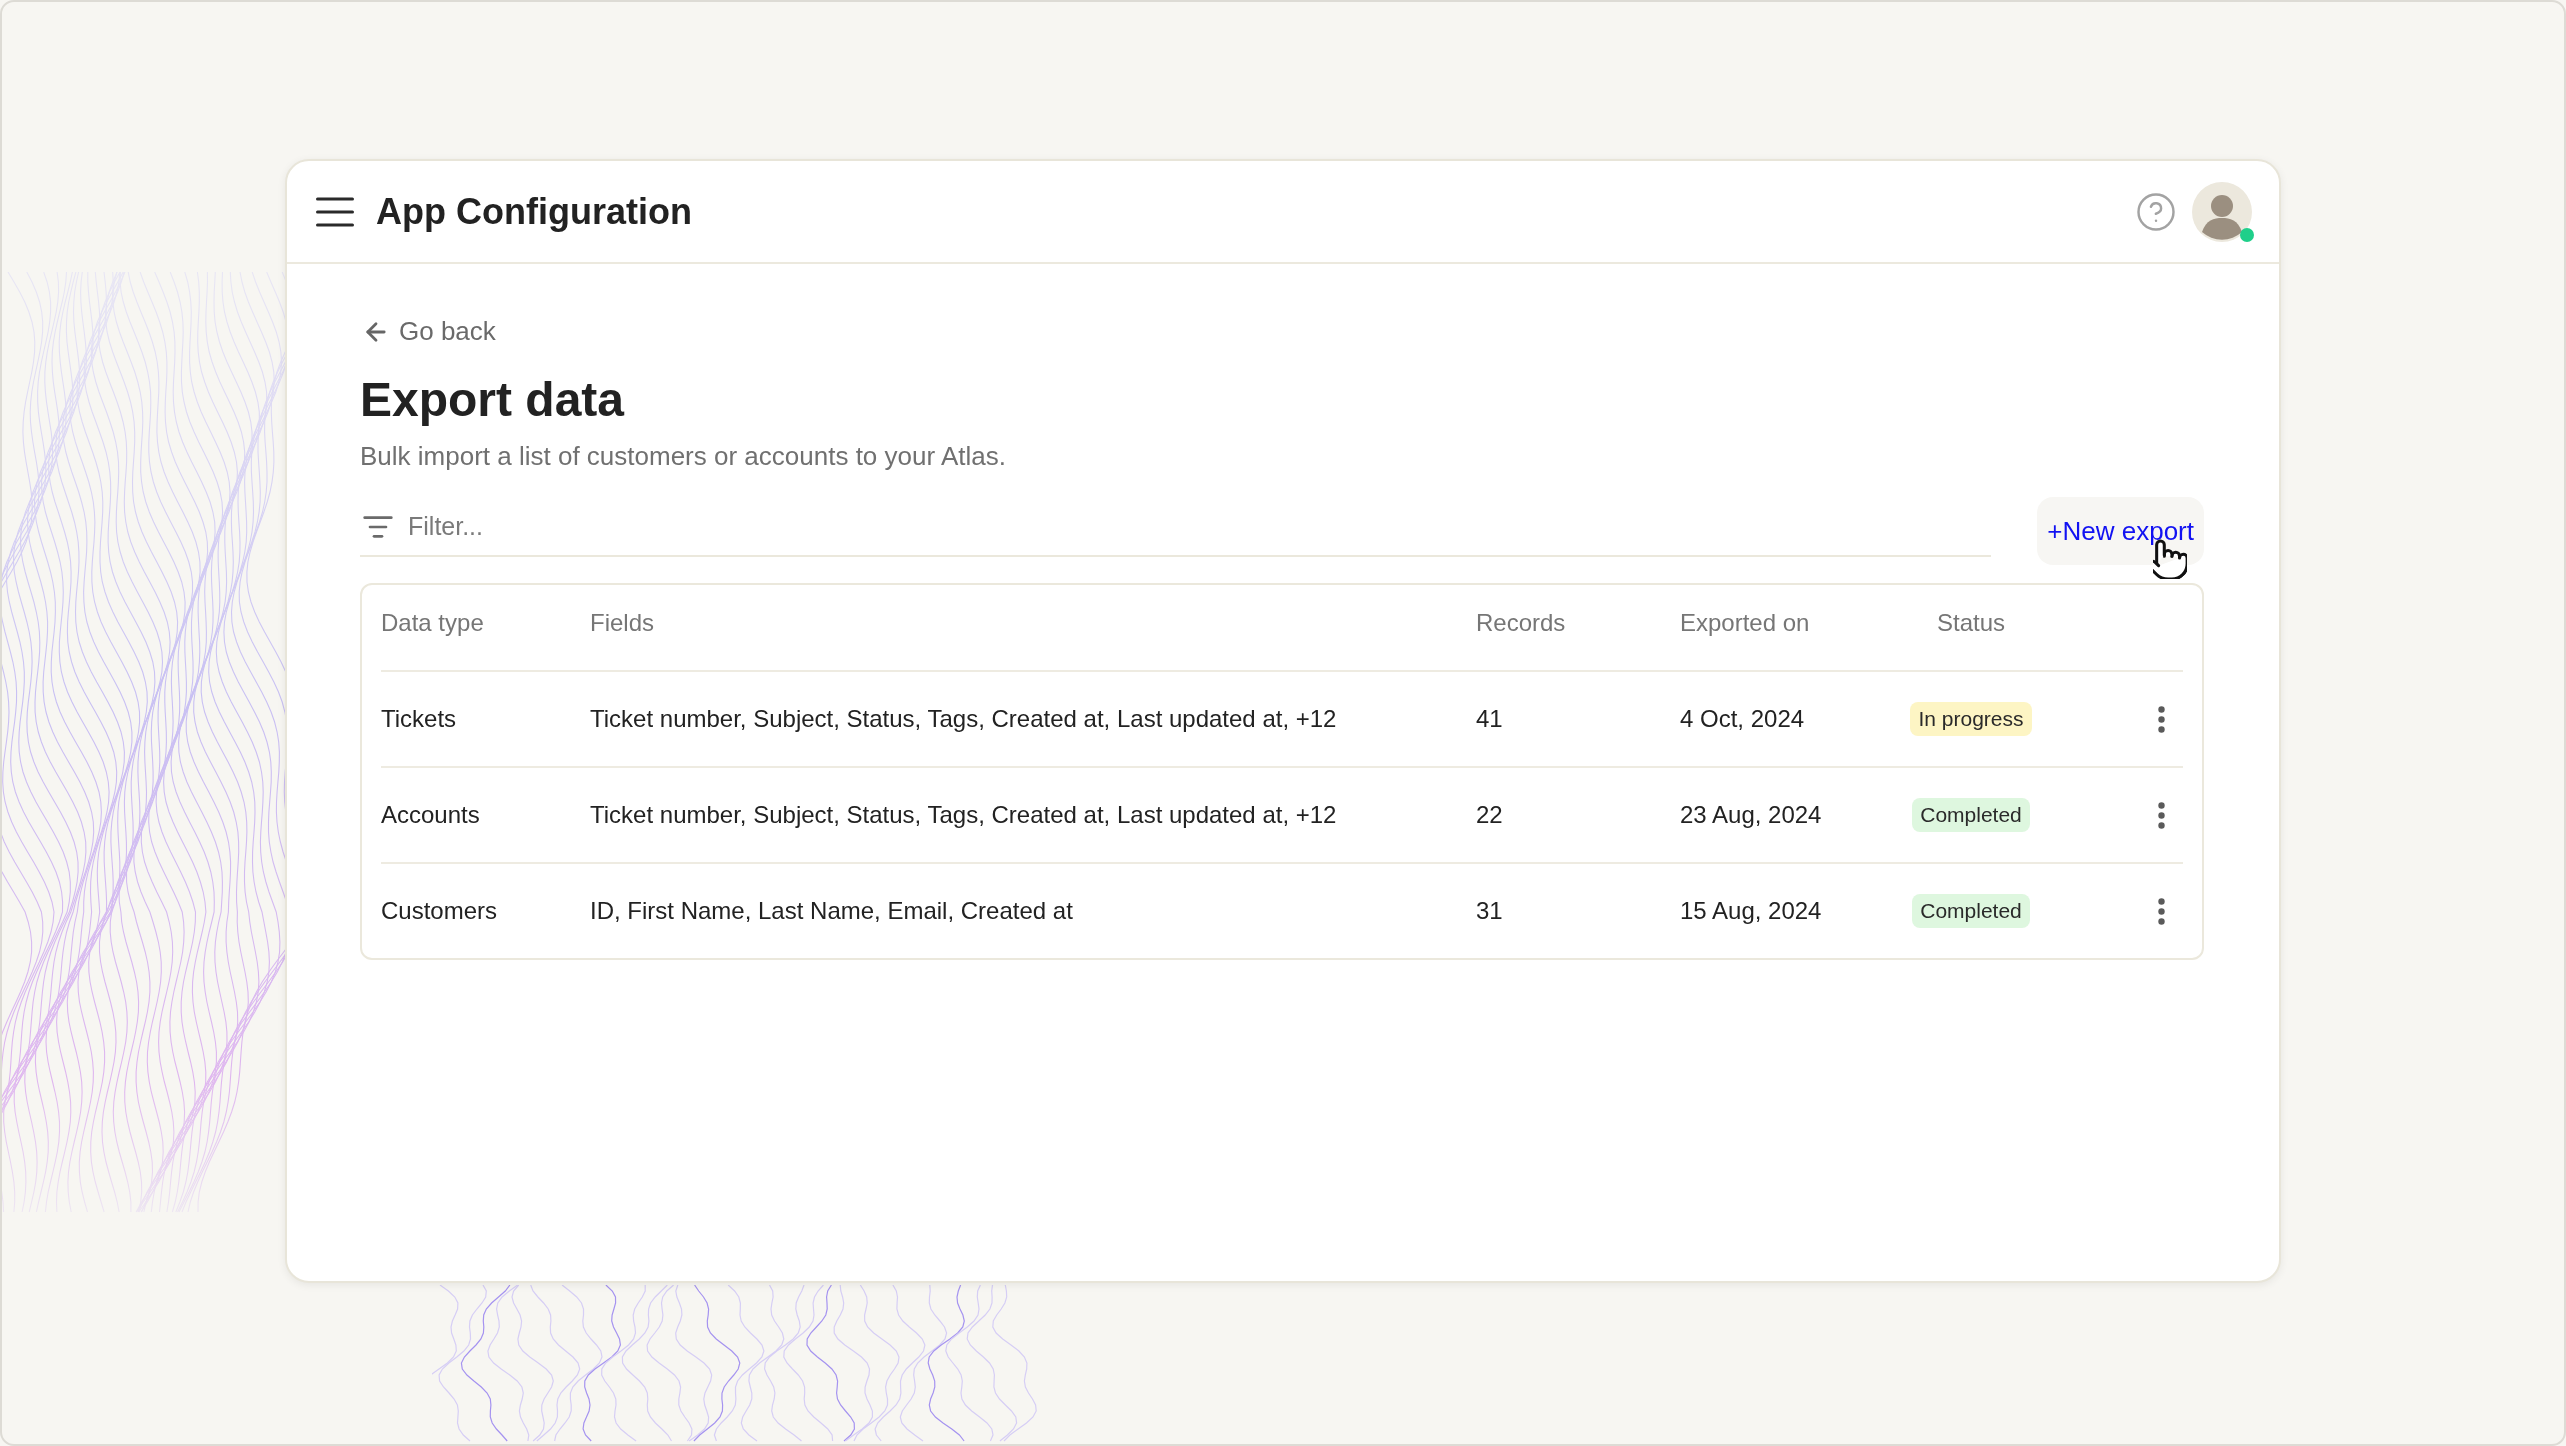 The width and height of the screenshot is (2566, 1446). What do you see at coordinates (1490, 719) in the screenshot?
I see `table-cell-text: 41` at bounding box center [1490, 719].